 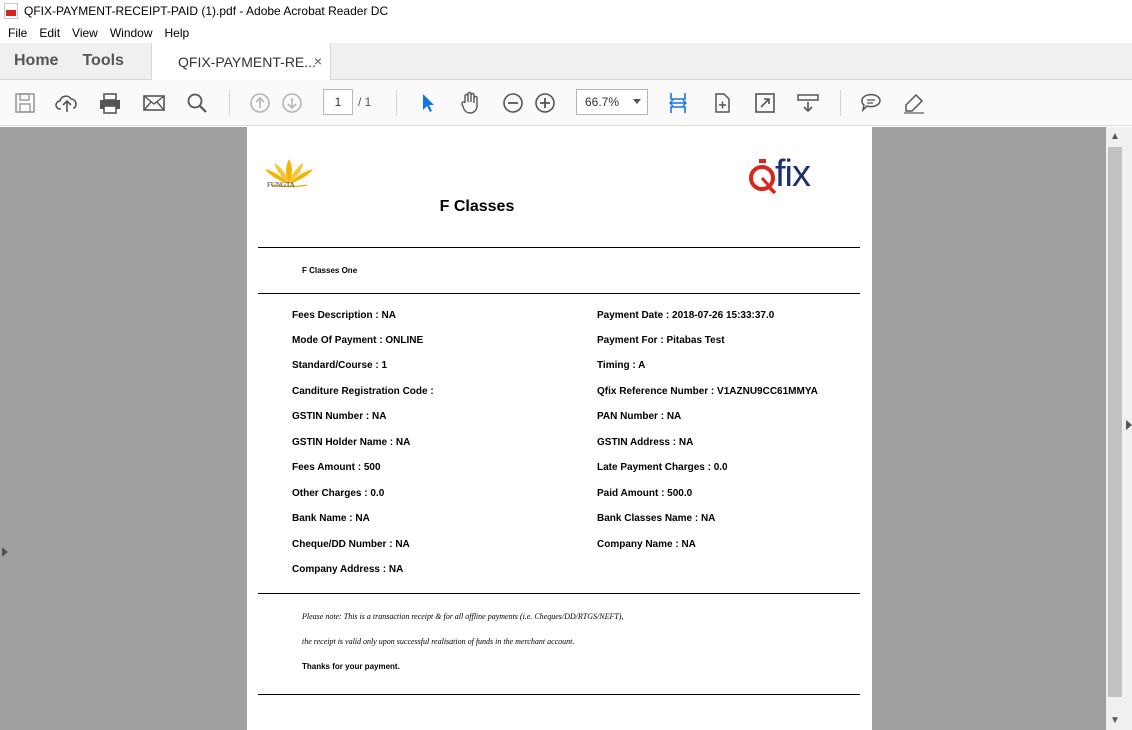 What do you see at coordinates (177, 33) in the screenshot?
I see `menu-help: Help` at bounding box center [177, 33].